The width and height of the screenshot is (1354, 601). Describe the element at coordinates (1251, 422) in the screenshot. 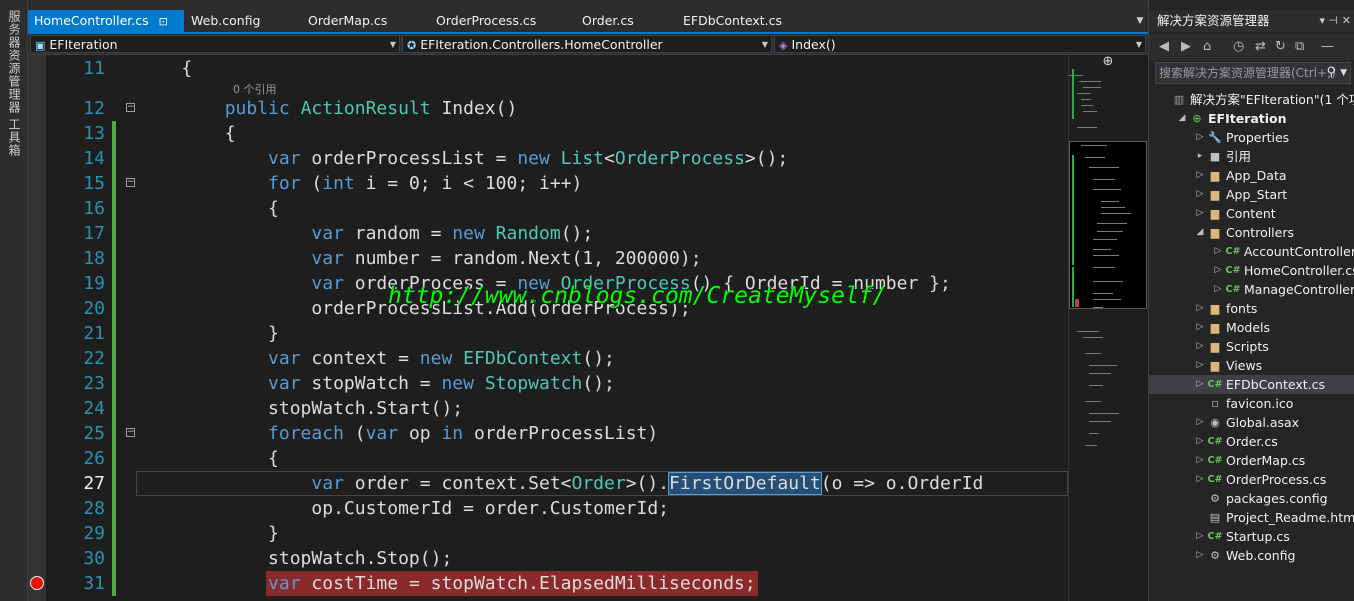

I see `tree-item-global-asax: ▷ ◉ Global.asax` at that location.